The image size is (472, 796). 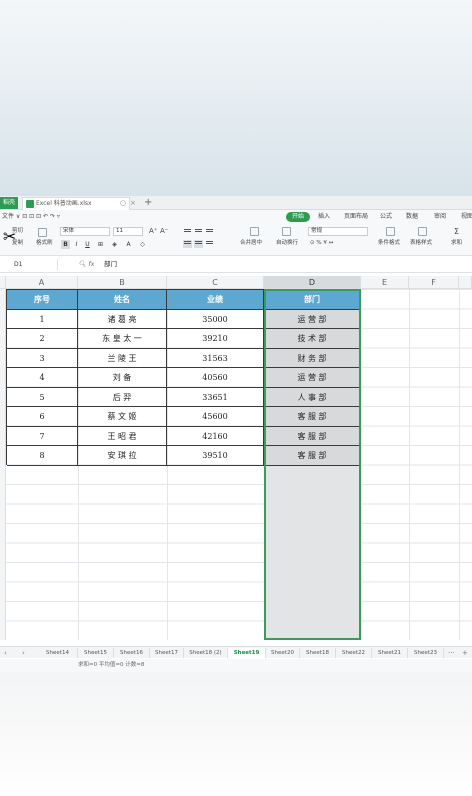 What do you see at coordinates (122, 319) in the screenshot?
I see `cell-name: 诸 葛 亮` at bounding box center [122, 319].